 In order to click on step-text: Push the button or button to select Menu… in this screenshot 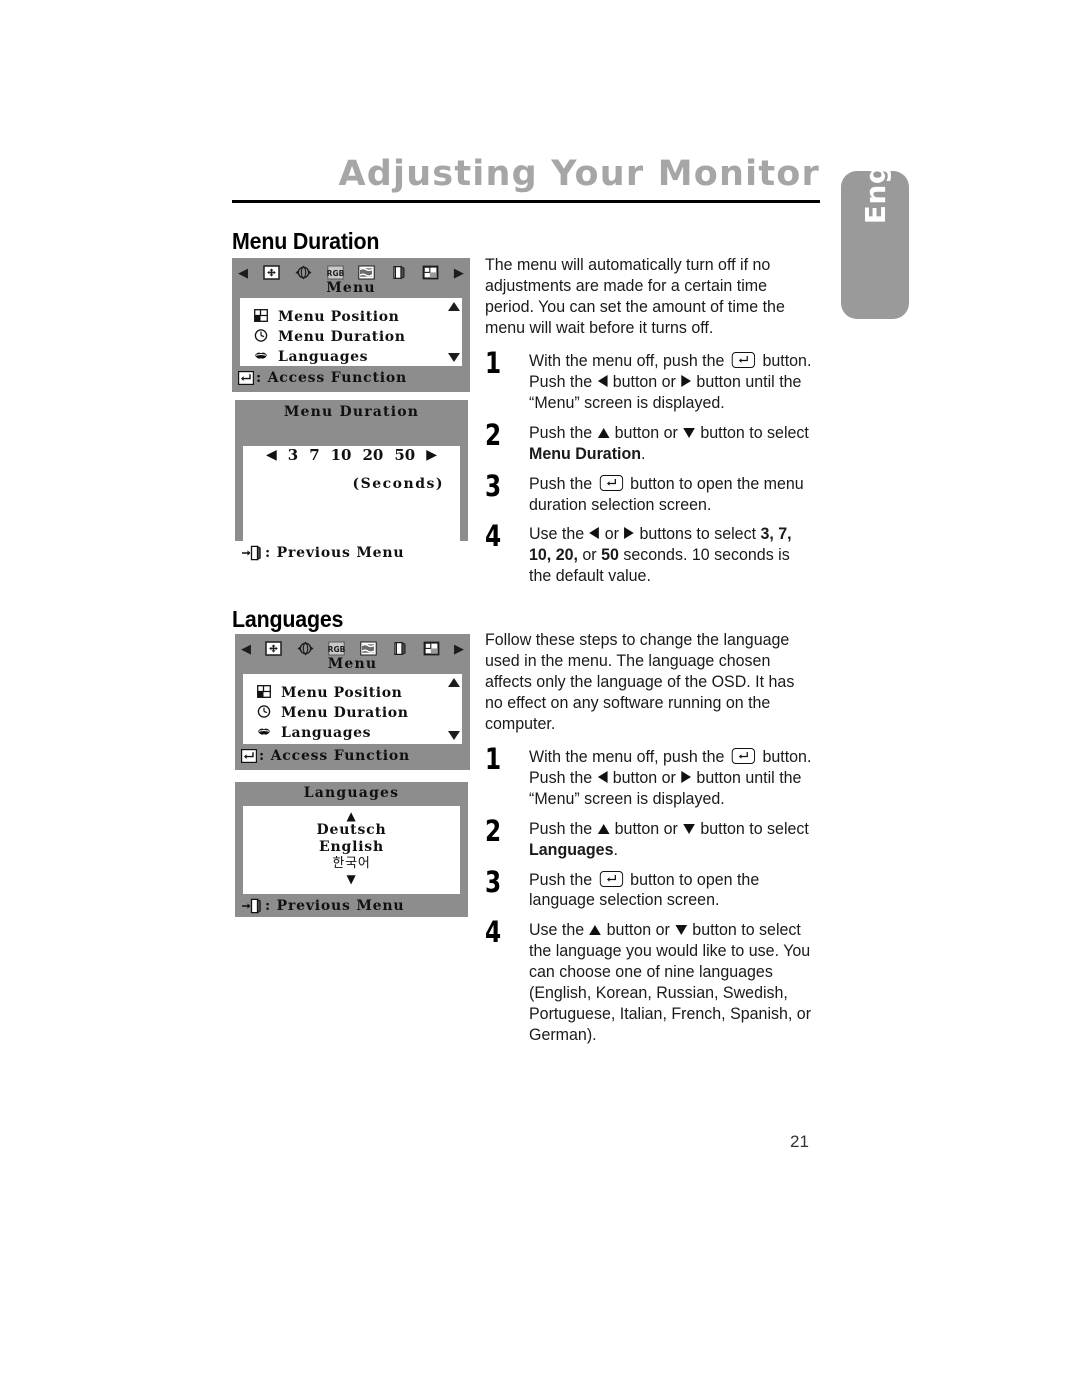, I will do `click(669, 443)`.